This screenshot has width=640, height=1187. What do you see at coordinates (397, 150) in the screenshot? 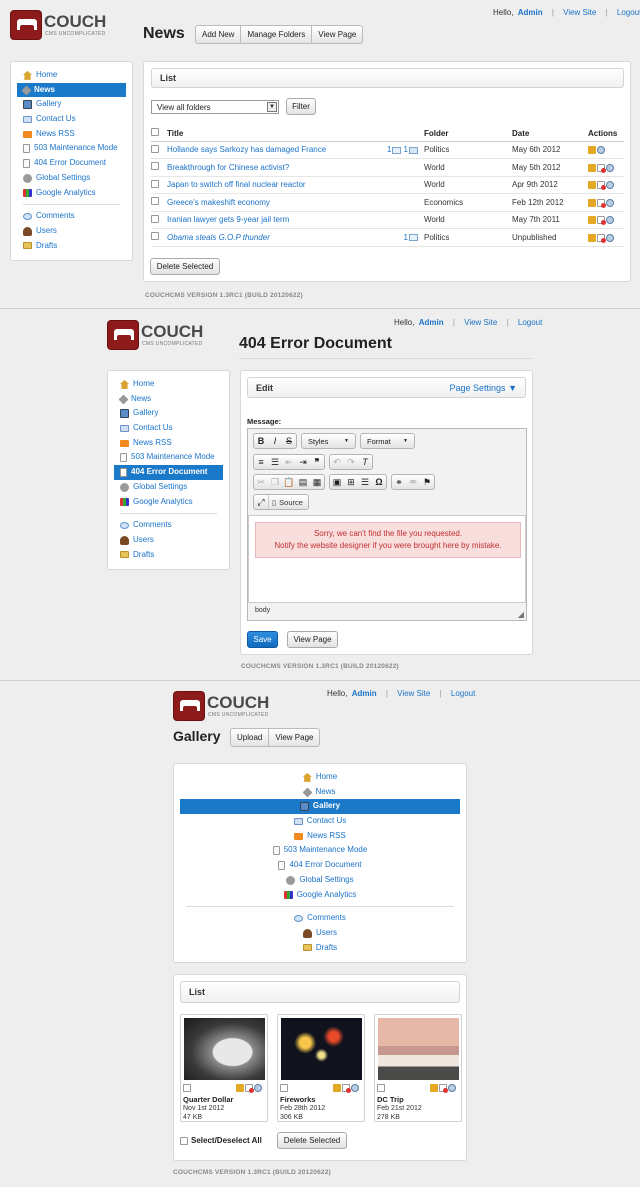
I see `comments-icon` at bounding box center [397, 150].